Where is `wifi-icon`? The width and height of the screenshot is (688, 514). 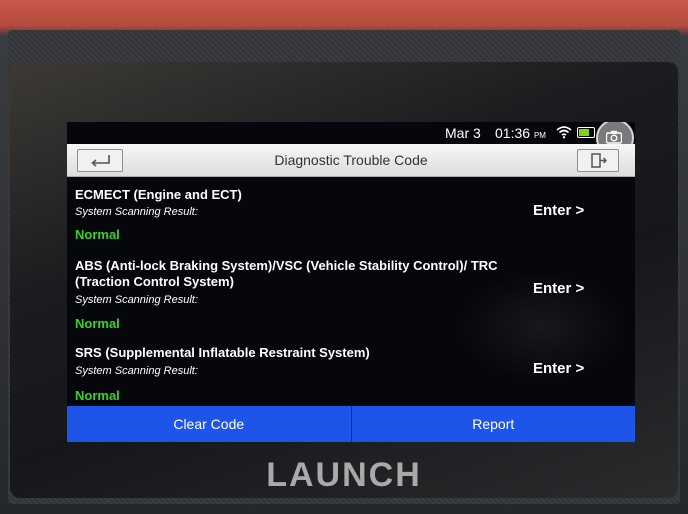 wifi-icon is located at coordinates (564, 132).